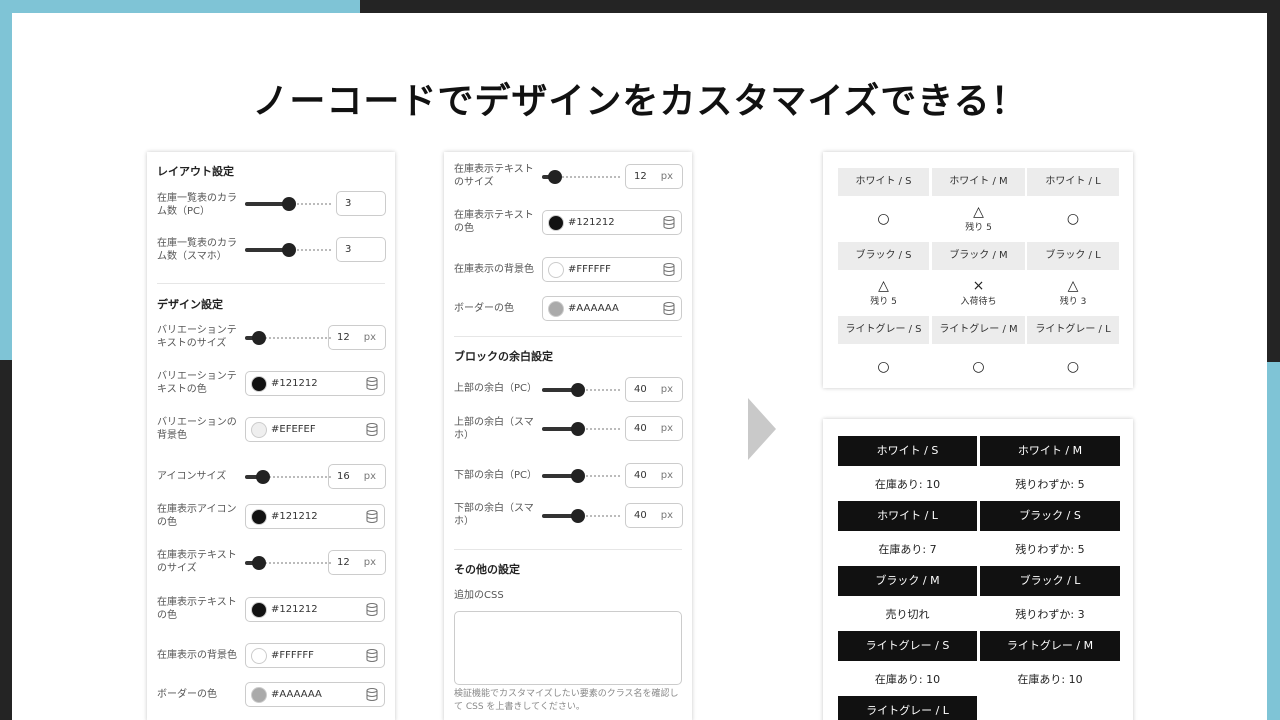 The image size is (1280, 720). Describe the element at coordinates (762, 429) in the screenshot. I see `arrow-right-icon` at that location.